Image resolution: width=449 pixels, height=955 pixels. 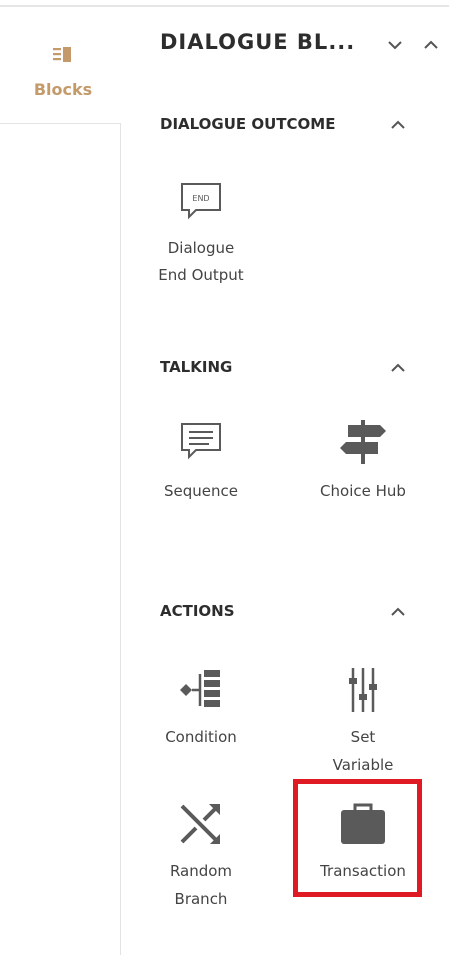 I want to click on block-label: Sequence, so click(x=201, y=491).